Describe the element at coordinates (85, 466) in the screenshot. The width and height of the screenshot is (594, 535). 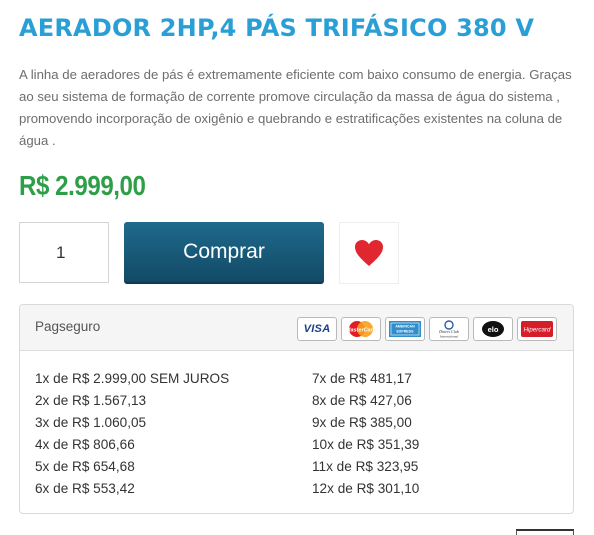
I see `installment-item: 5x de R$ 654,68` at that location.